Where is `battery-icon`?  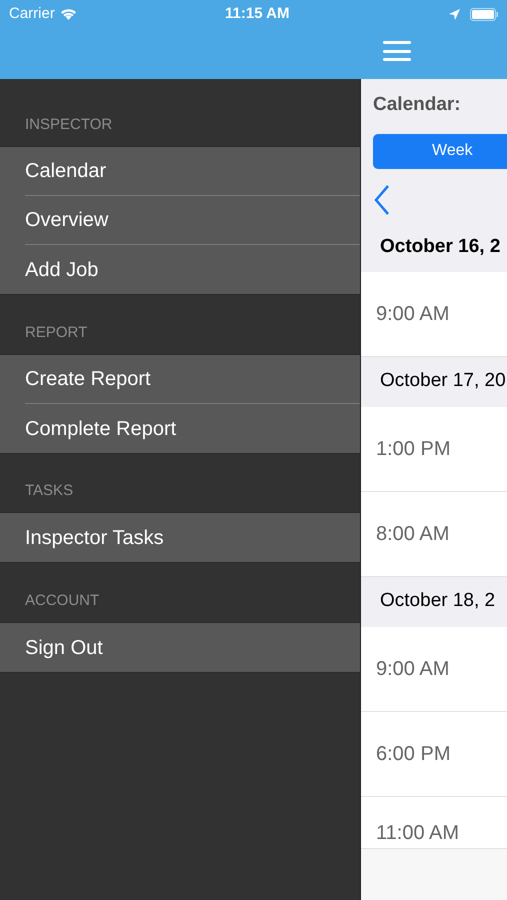
battery-icon is located at coordinates (484, 14).